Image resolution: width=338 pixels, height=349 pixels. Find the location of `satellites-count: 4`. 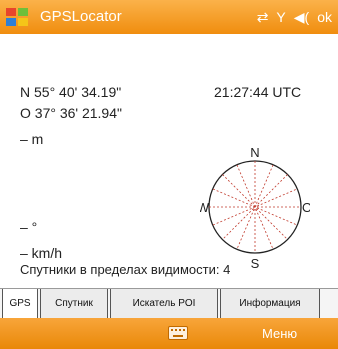

satellites-count: 4 is located at coordinates (227, 269).